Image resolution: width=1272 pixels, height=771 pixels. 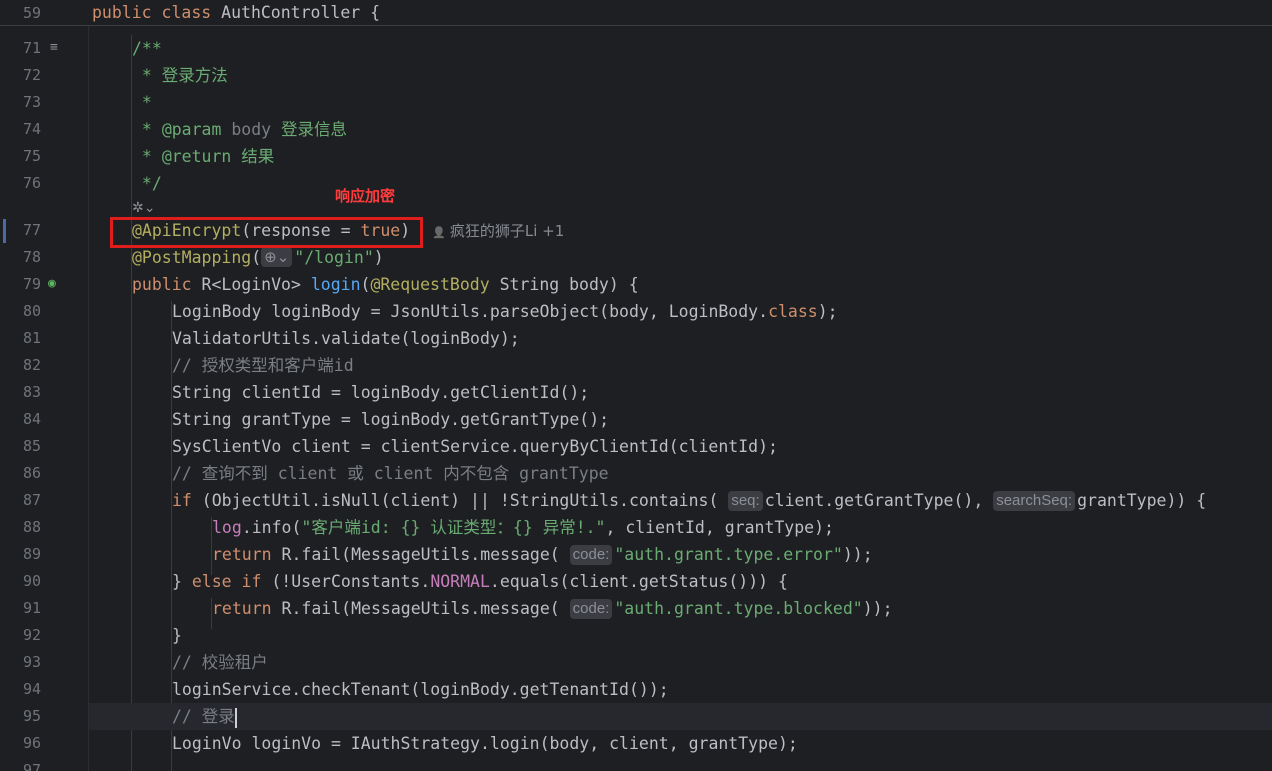 What do you see at coordinates (20, 635) in the screenshot?
I see `line-number: 92` at bounding box center [20, 635].